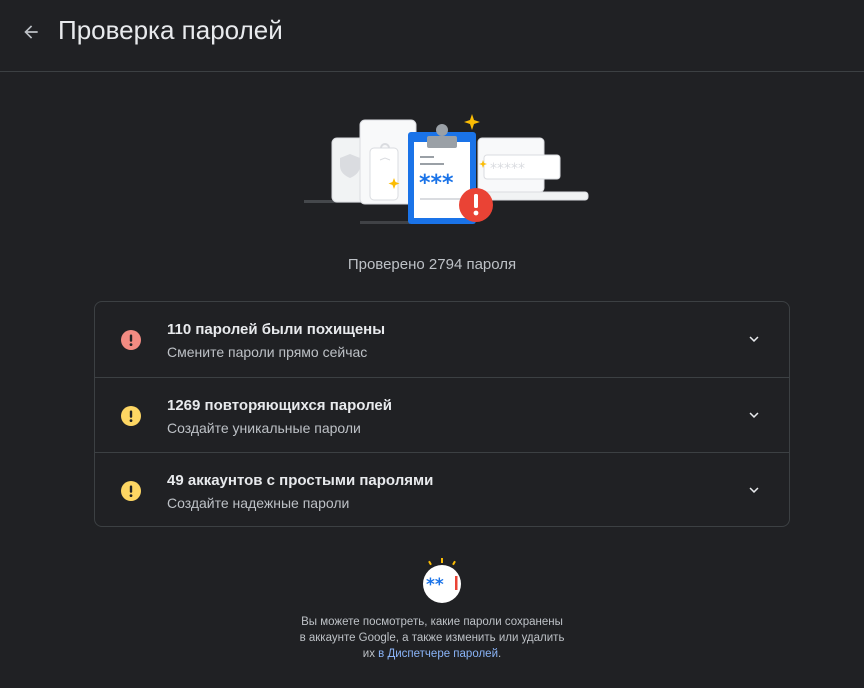 This screenshot has width=864, height=688. I want to click on back-button, so click(31, 32).